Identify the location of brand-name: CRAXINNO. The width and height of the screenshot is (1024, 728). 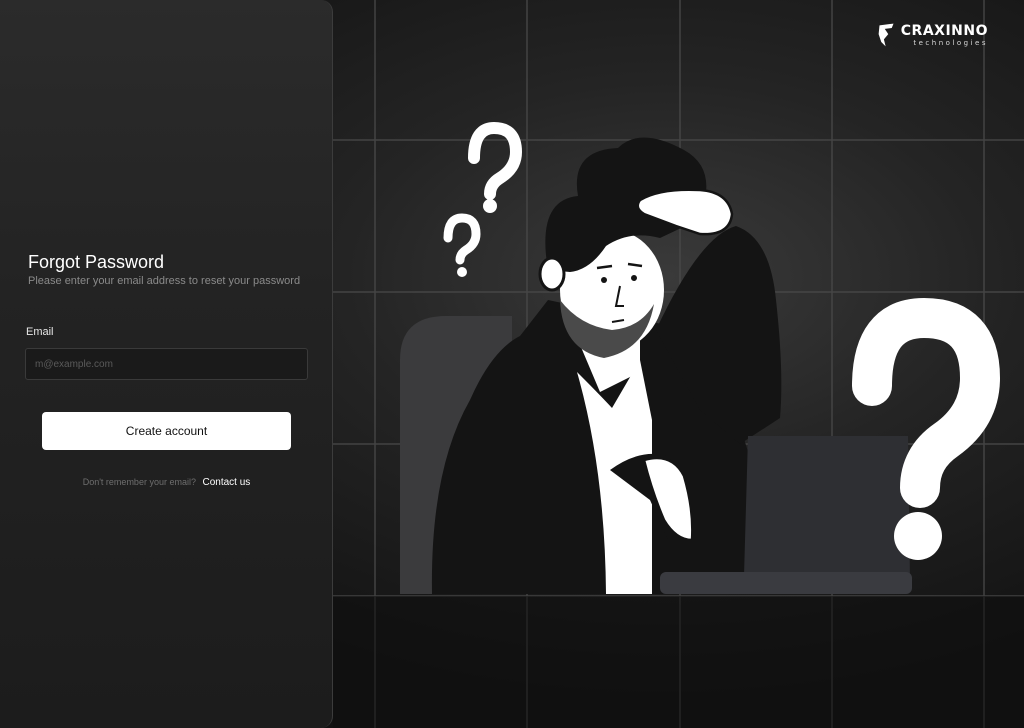
(944, 30).